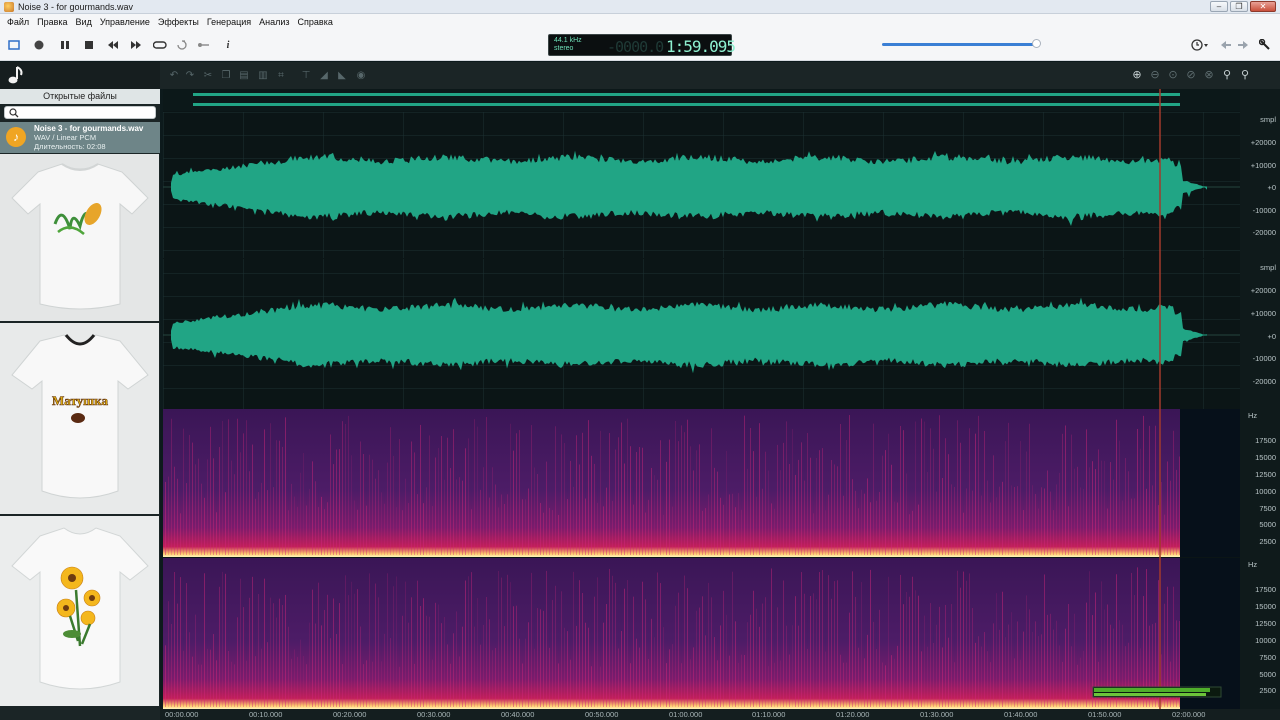 The image size is (1280, 720). Describe the element at coordinates (52, 22) in the screenshot. I see `menu-edit: Правка` at that location.